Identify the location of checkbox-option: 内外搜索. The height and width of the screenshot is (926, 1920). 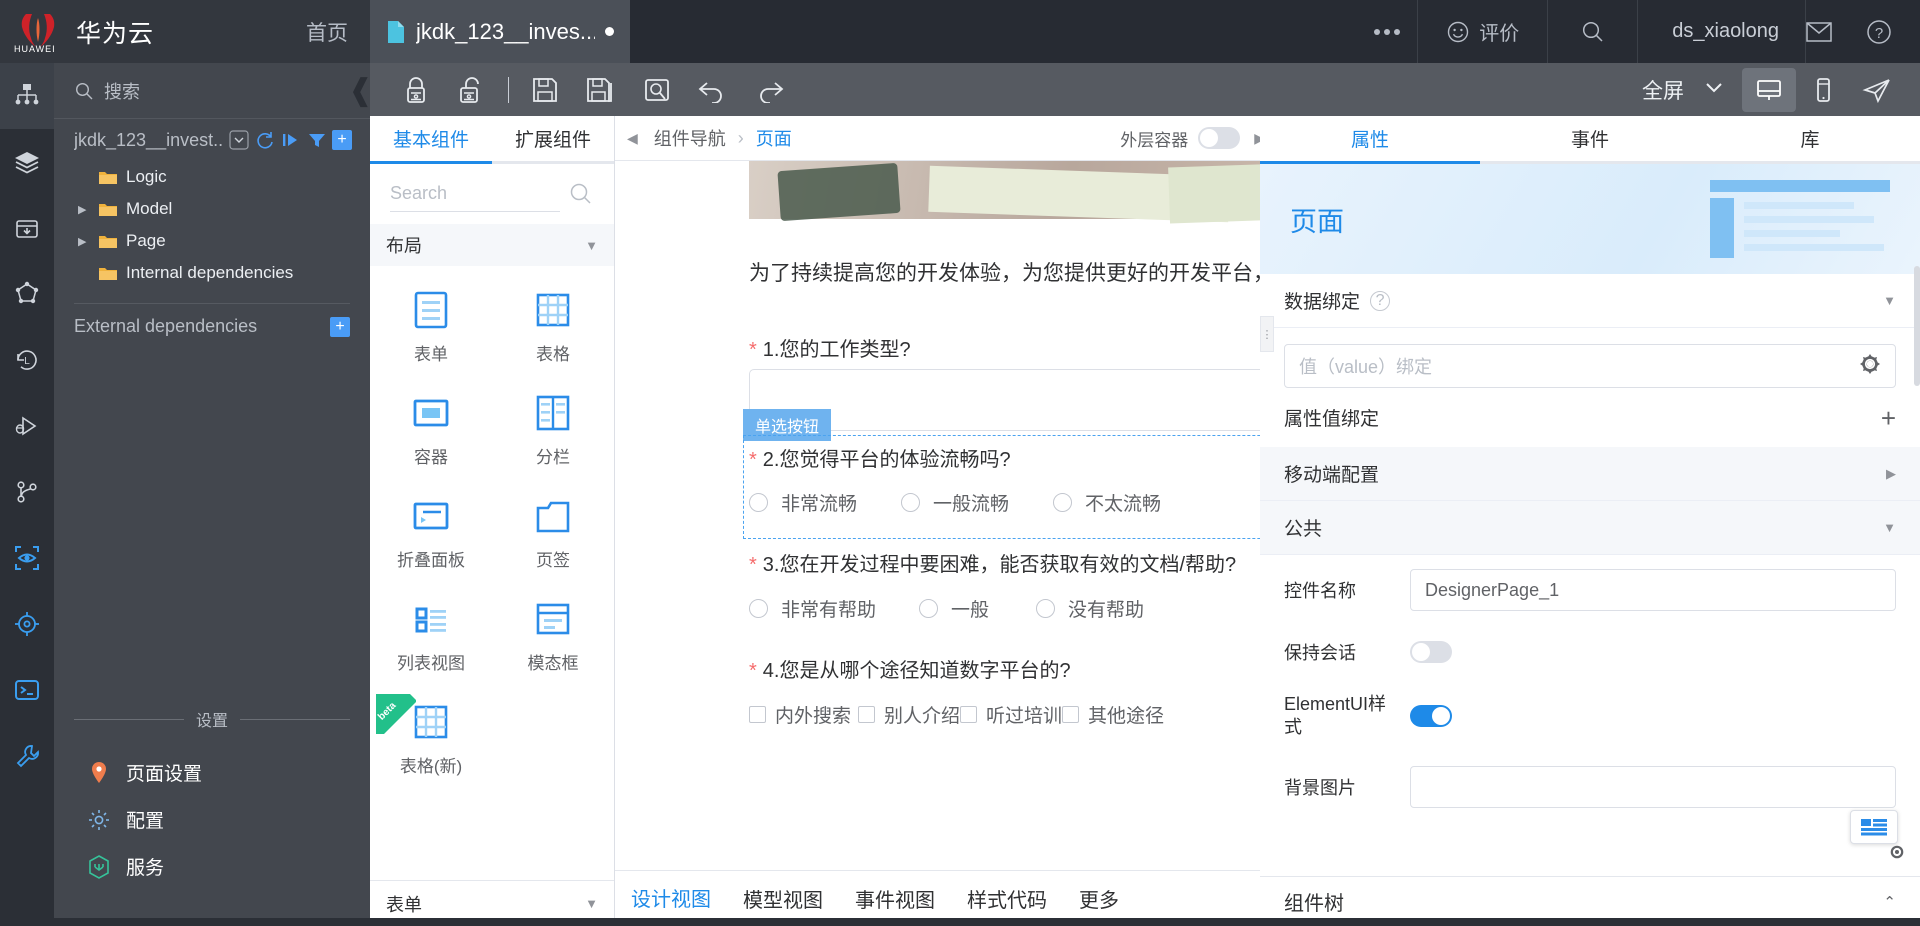
(803, 714).